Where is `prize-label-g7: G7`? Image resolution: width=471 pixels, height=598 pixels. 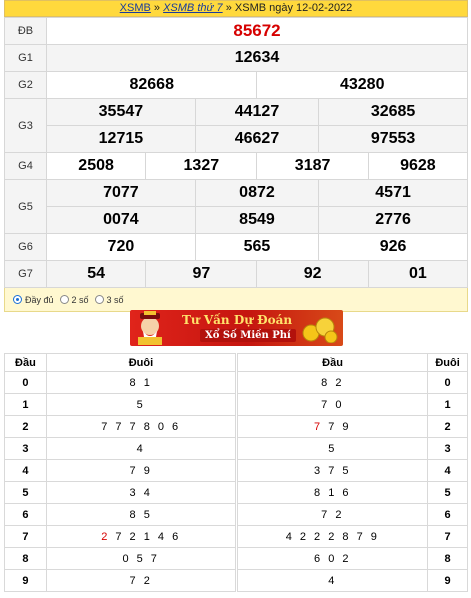
prize-label-g7: G7 is located at coordinates (25, 274).